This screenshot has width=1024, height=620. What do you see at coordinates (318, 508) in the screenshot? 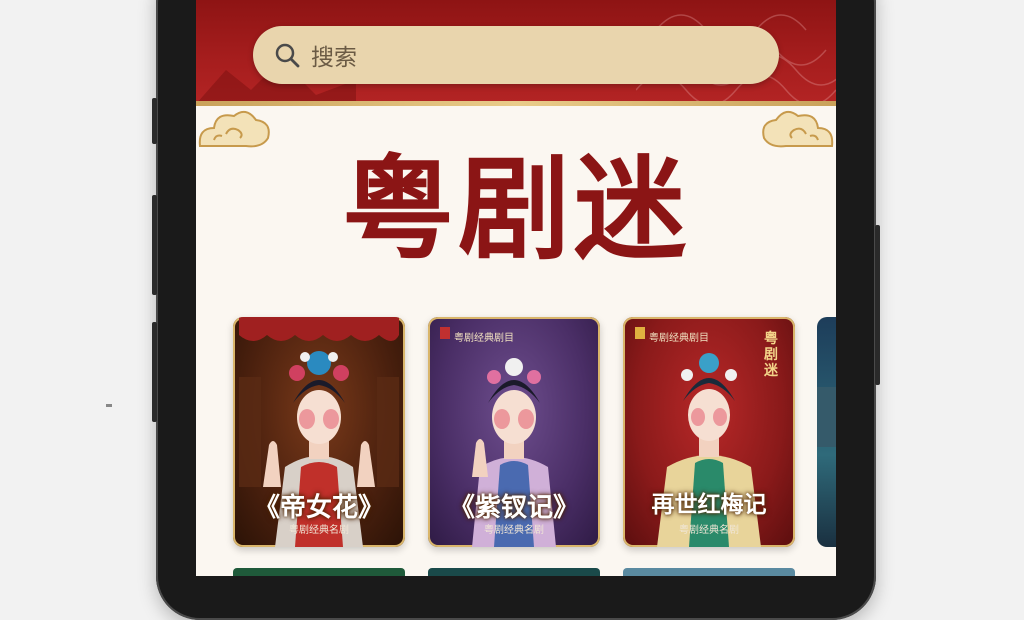
I see `card-title: 《帝女花》` at bounding box center [318, 508].